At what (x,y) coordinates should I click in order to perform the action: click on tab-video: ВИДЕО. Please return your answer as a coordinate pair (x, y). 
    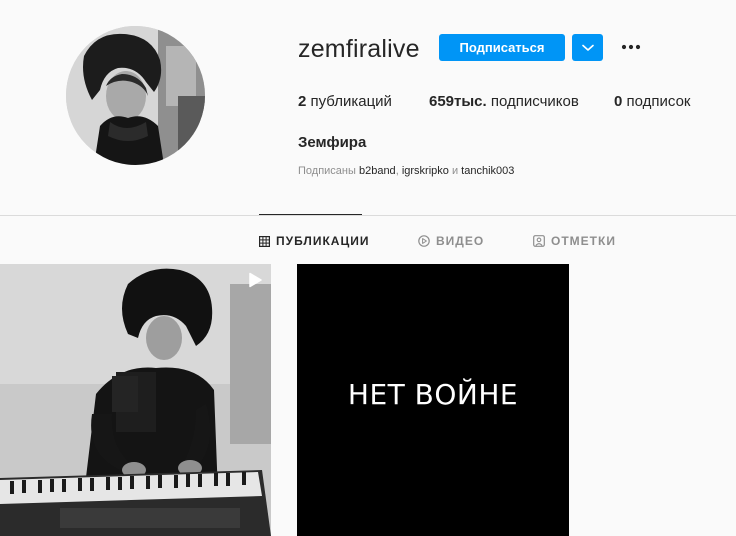
    Looking at the image, I should click on (451, 241).